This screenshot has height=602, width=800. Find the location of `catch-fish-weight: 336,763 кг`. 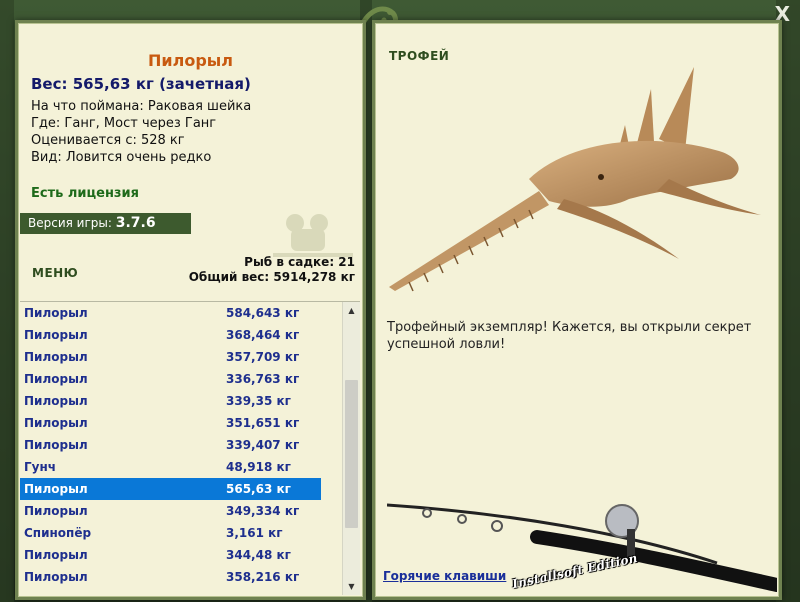

catch-fish-weight: 336,763 кг is located at coordinates (263, 379).